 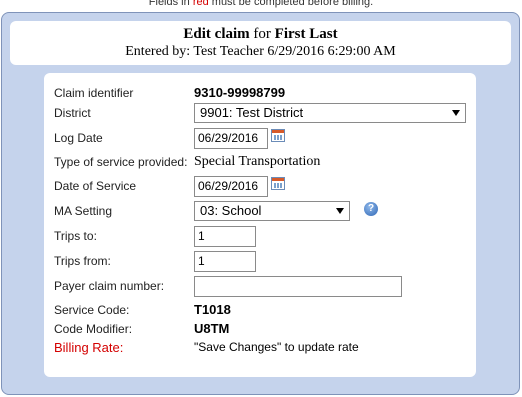 I want to click on log-date-row: Log Date 06/29/2016, so click(x=264, y=138).